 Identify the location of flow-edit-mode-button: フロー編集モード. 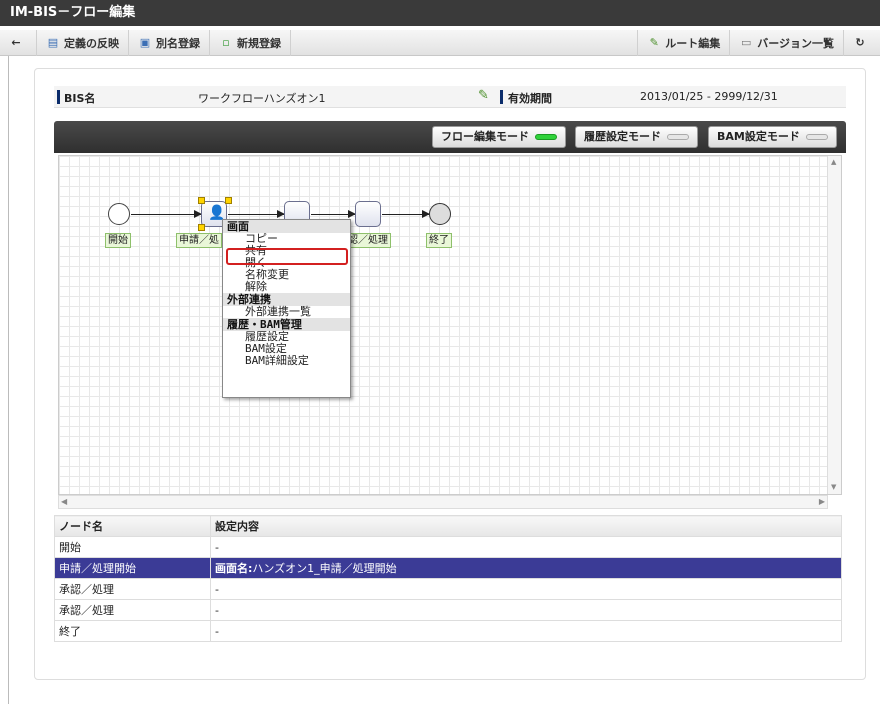
(499, 137).